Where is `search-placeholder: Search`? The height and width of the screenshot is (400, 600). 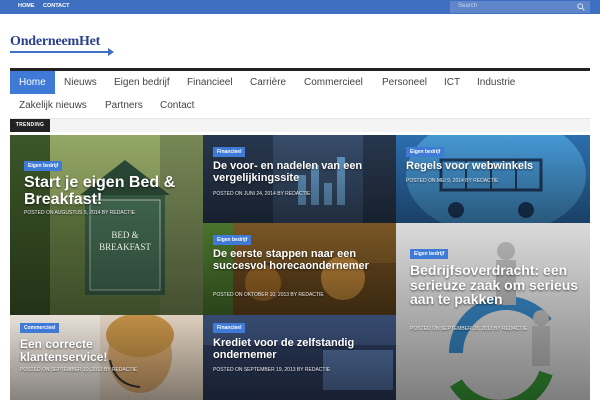 search-placeholder: Search is located at coordinates (468, 6).